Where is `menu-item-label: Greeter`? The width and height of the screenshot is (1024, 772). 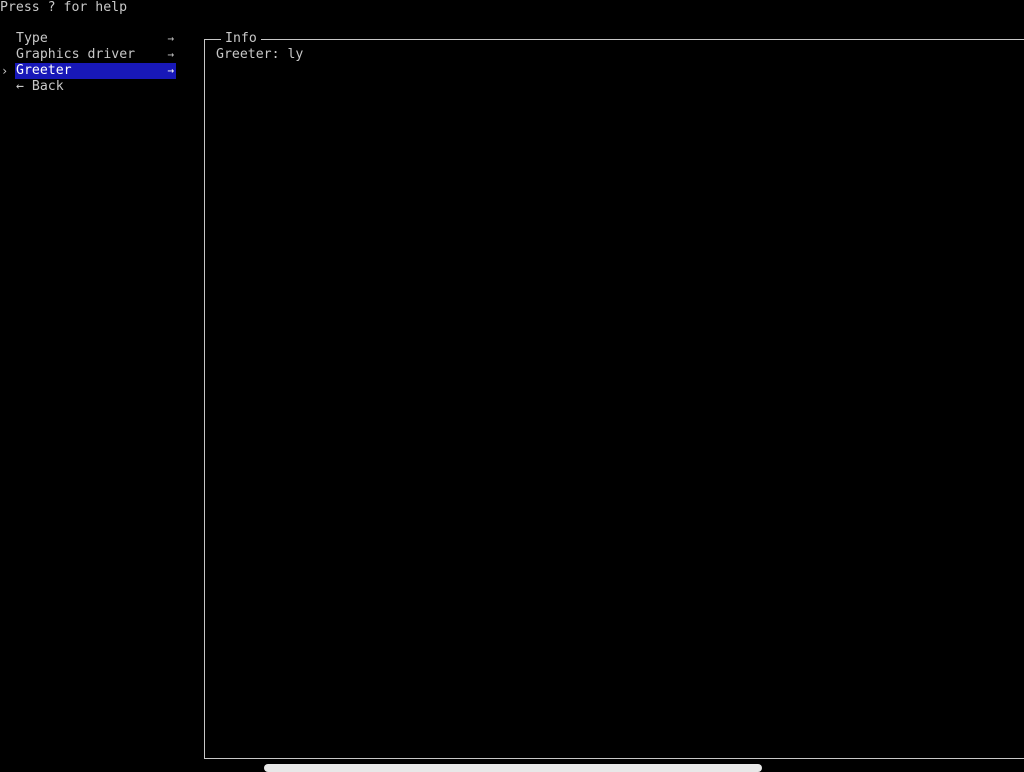
menu-item-label: Greeter is located at coordinates (44, 70).